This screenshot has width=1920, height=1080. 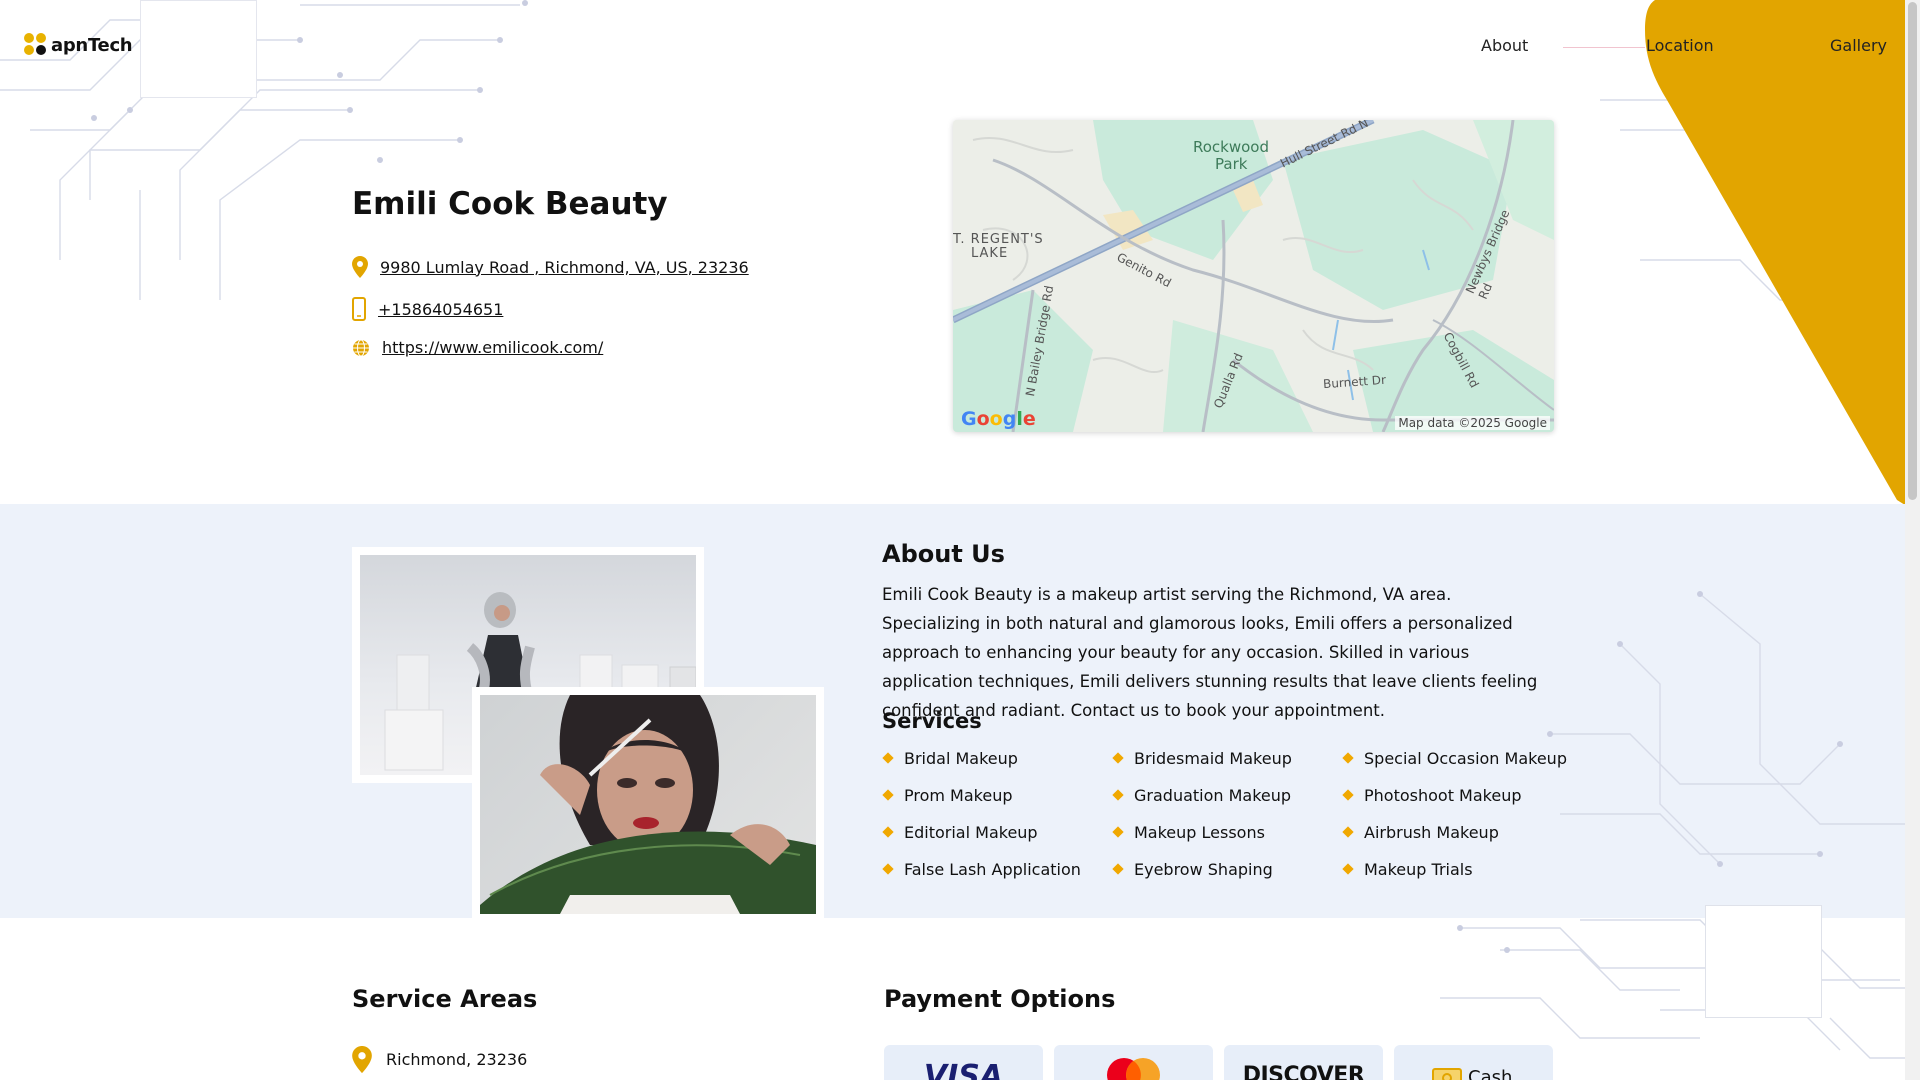 I want to click on service-label: Special Occasion Makeup, so click(x=1465, y=758).